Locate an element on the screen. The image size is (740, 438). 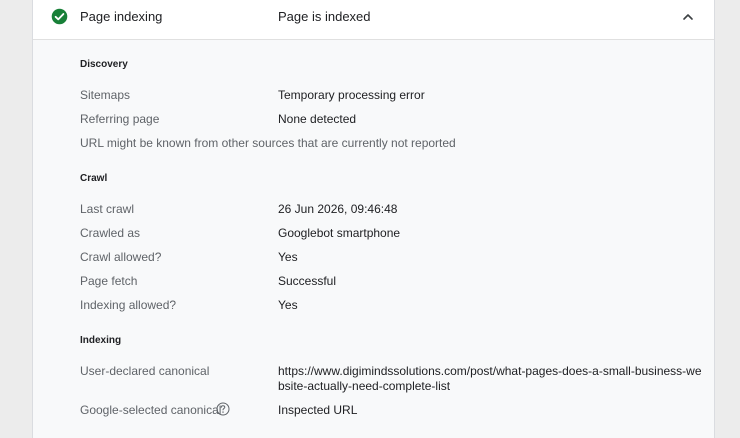
indexing-section-title: Indexing is located at coordinates (101, 340).